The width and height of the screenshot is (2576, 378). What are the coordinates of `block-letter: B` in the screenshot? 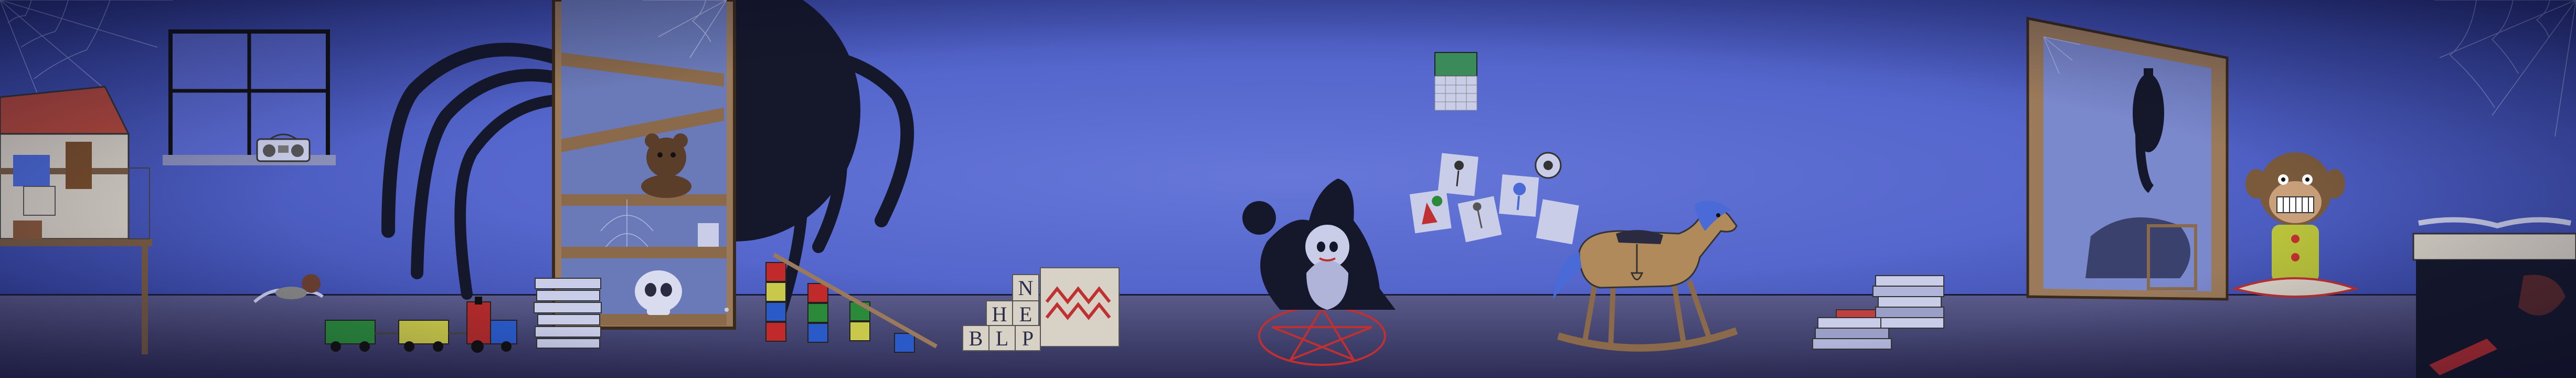 It's located at (976, 338).